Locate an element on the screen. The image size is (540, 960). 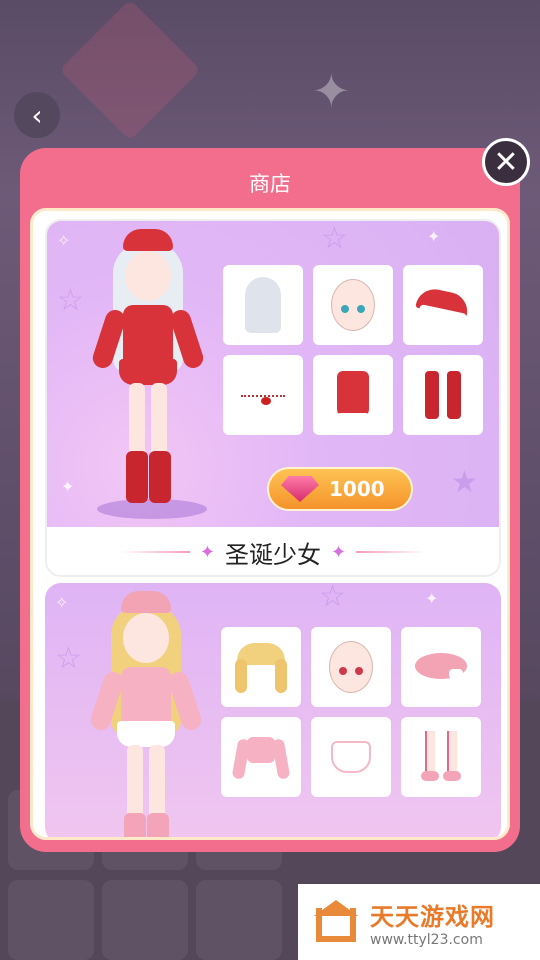
red-boots-icon is located at coordinates (443, 395).